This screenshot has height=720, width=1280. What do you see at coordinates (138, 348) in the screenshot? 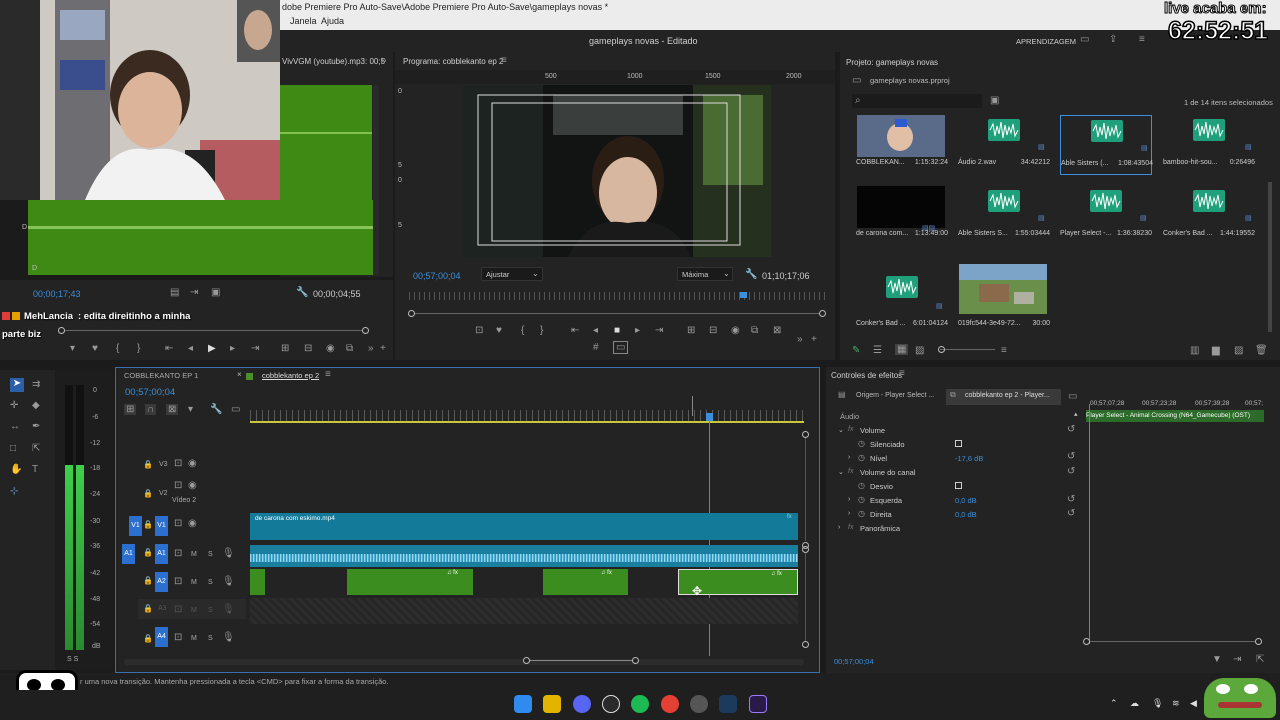
I see `mark-out-icon: }` at bounding box center [138, 348].